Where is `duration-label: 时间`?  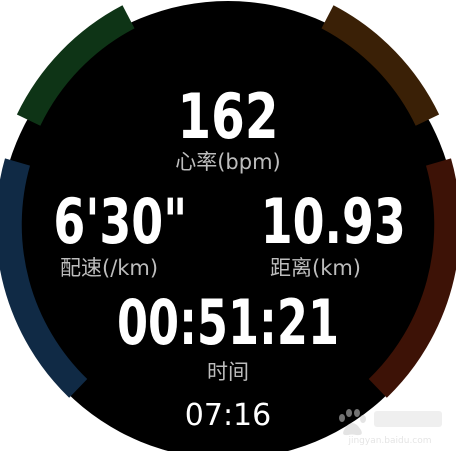
duration-label: 时间 is located at coordinates (228, 372).